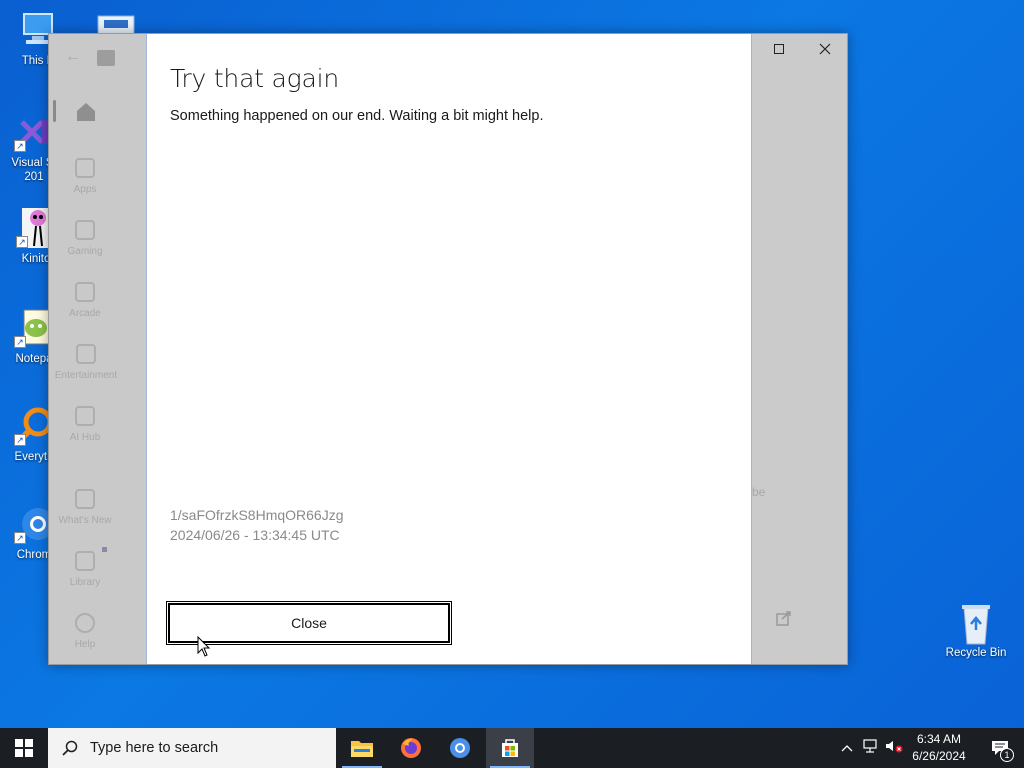 Image resolution: width=1024 pixels, height=768 pixels. What do you see at coordinates (85, 520) in the screenshot?
I see `nav-label: What's New` at bounding box center [85, 520].